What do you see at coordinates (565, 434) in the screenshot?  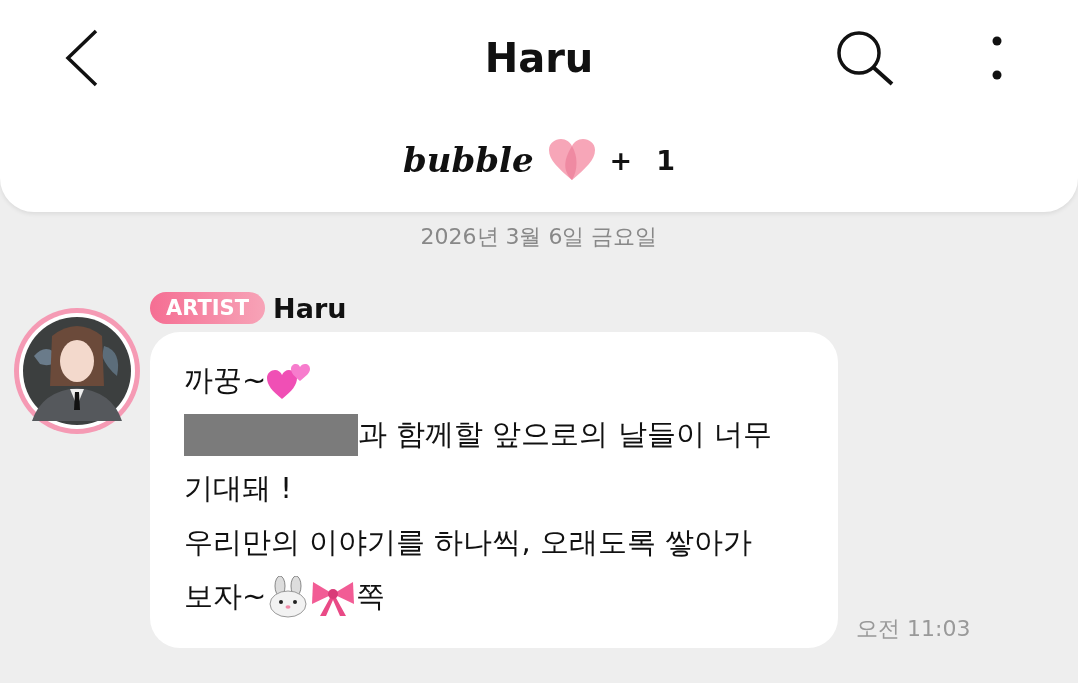 I see `message-text: 과 함께할 앞으로의 날들이 너무` at bounding box center [565, 434].